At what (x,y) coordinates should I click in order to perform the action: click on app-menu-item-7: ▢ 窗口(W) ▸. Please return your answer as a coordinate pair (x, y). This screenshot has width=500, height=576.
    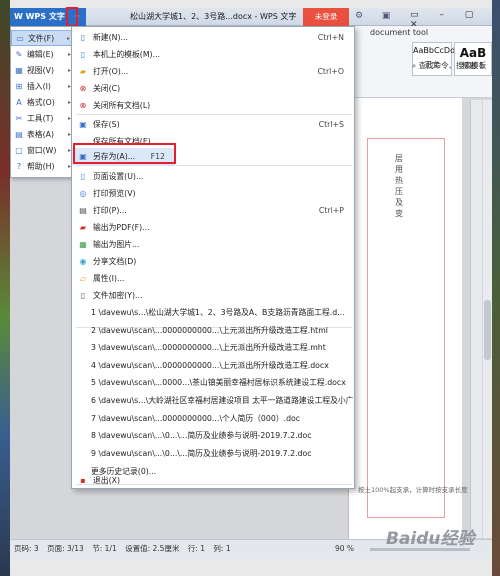
    Looking at the image, I should click on (43, 151).